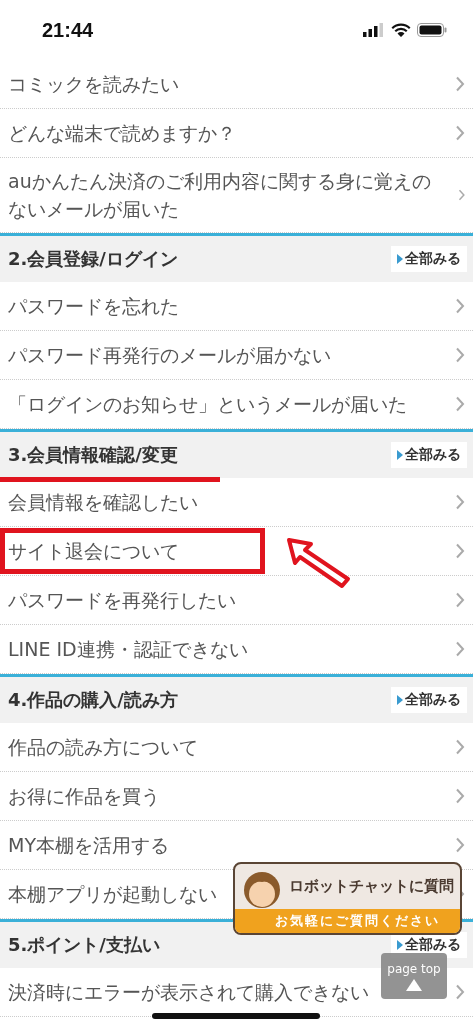  Describe the element at coordinates (236, 796) in the screenshot. I see `list-item: お得に作品を買う` at that location.